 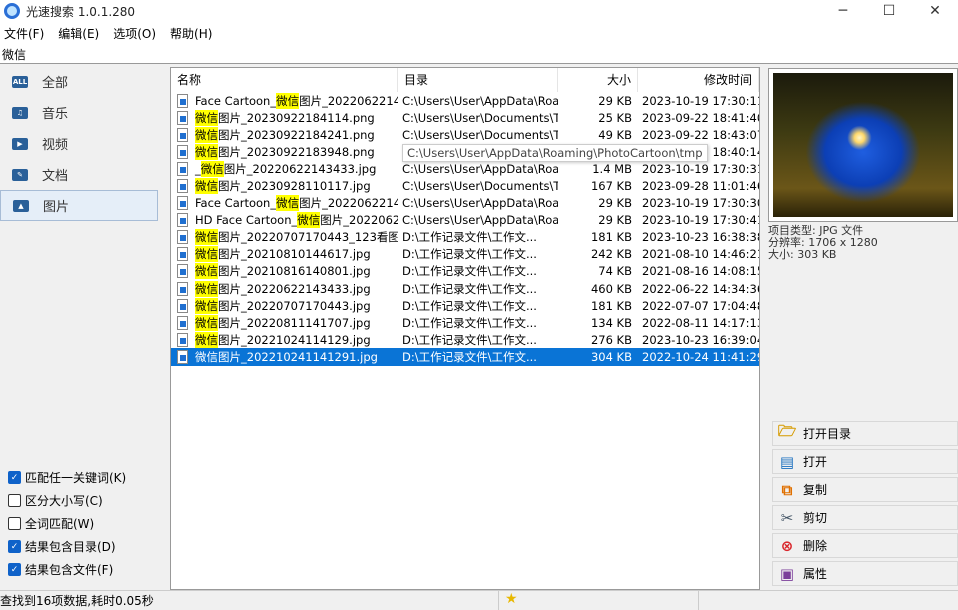 I want to click on action-label: 属性, so click(x=815, y=574).